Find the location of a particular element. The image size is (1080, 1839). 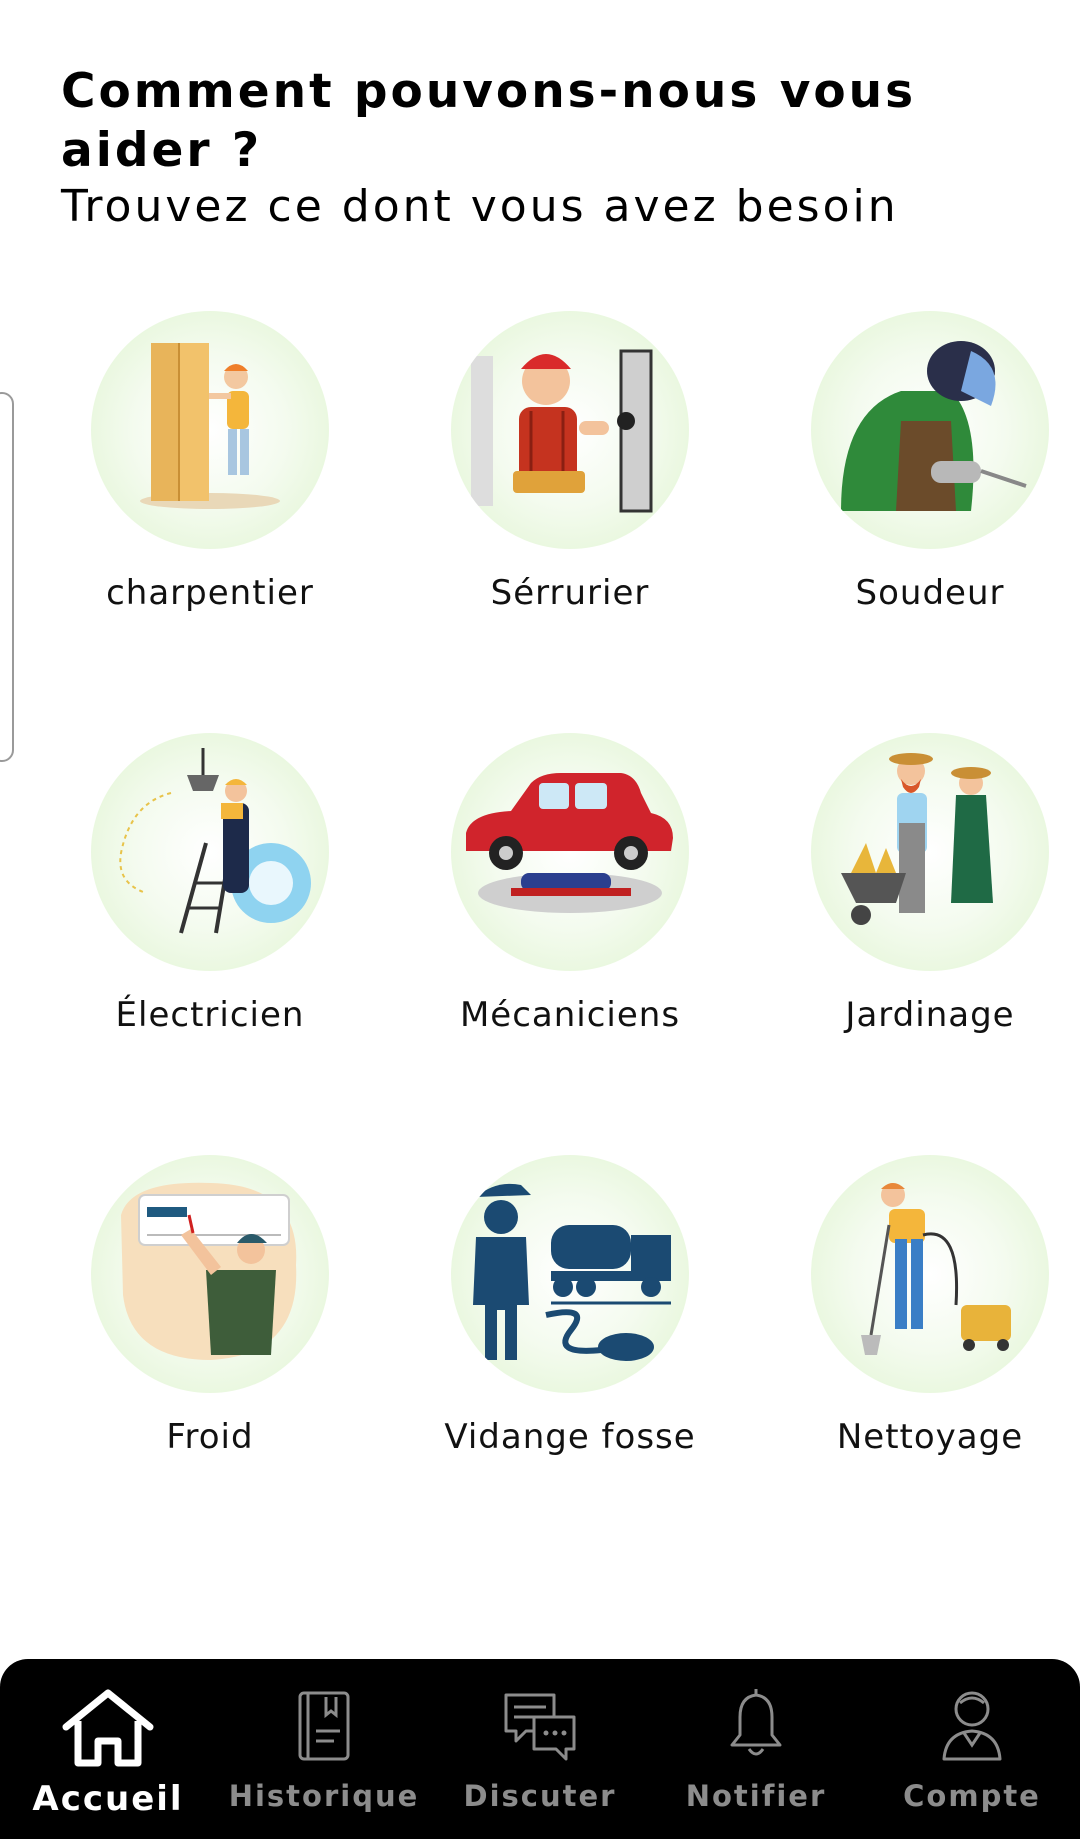

septic-truck-icon is located at coordinates (570, 1274).